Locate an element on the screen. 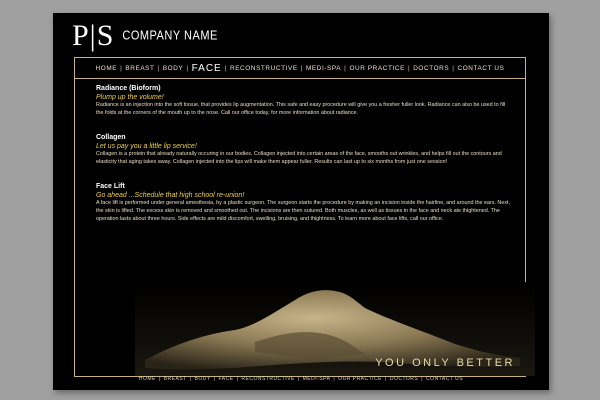 The image size is (600, 400). nav-item-medi-spa: MEDI-SPA is located at coordinates (323, 68).